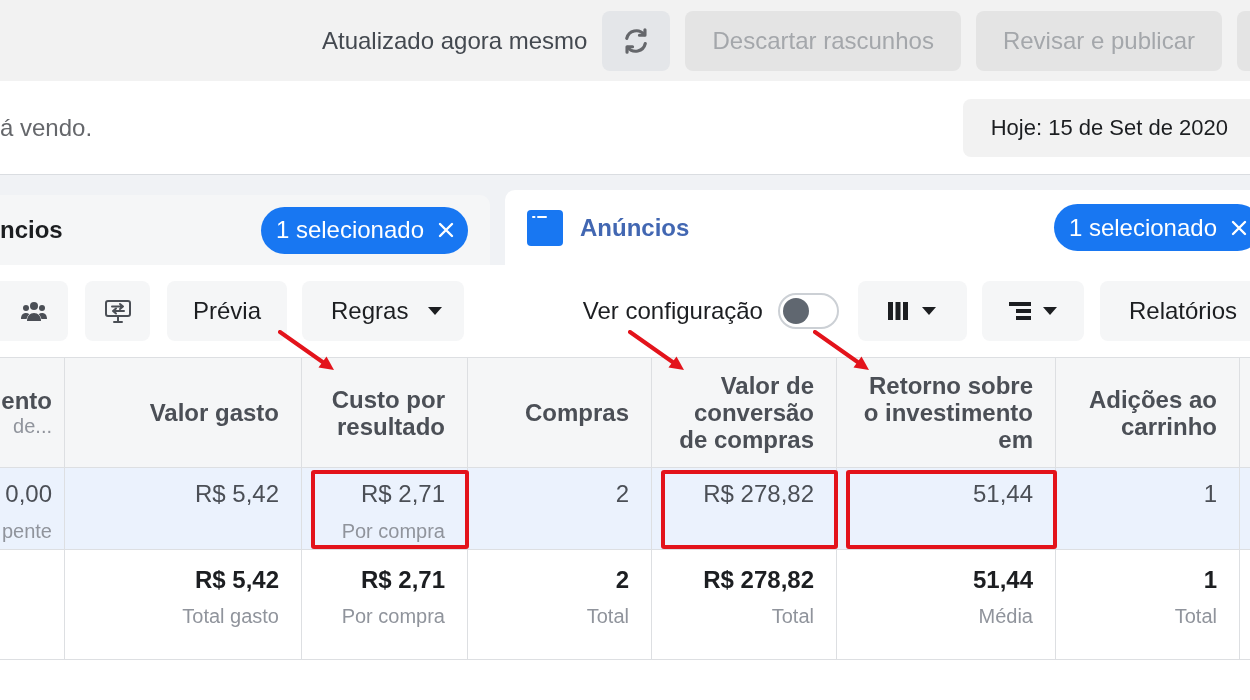 This screenshot has height=700, width=1250. Describe the element at coordinates (1019, 311) in the screenshot. I see `stacked-lines-icon` at that location.